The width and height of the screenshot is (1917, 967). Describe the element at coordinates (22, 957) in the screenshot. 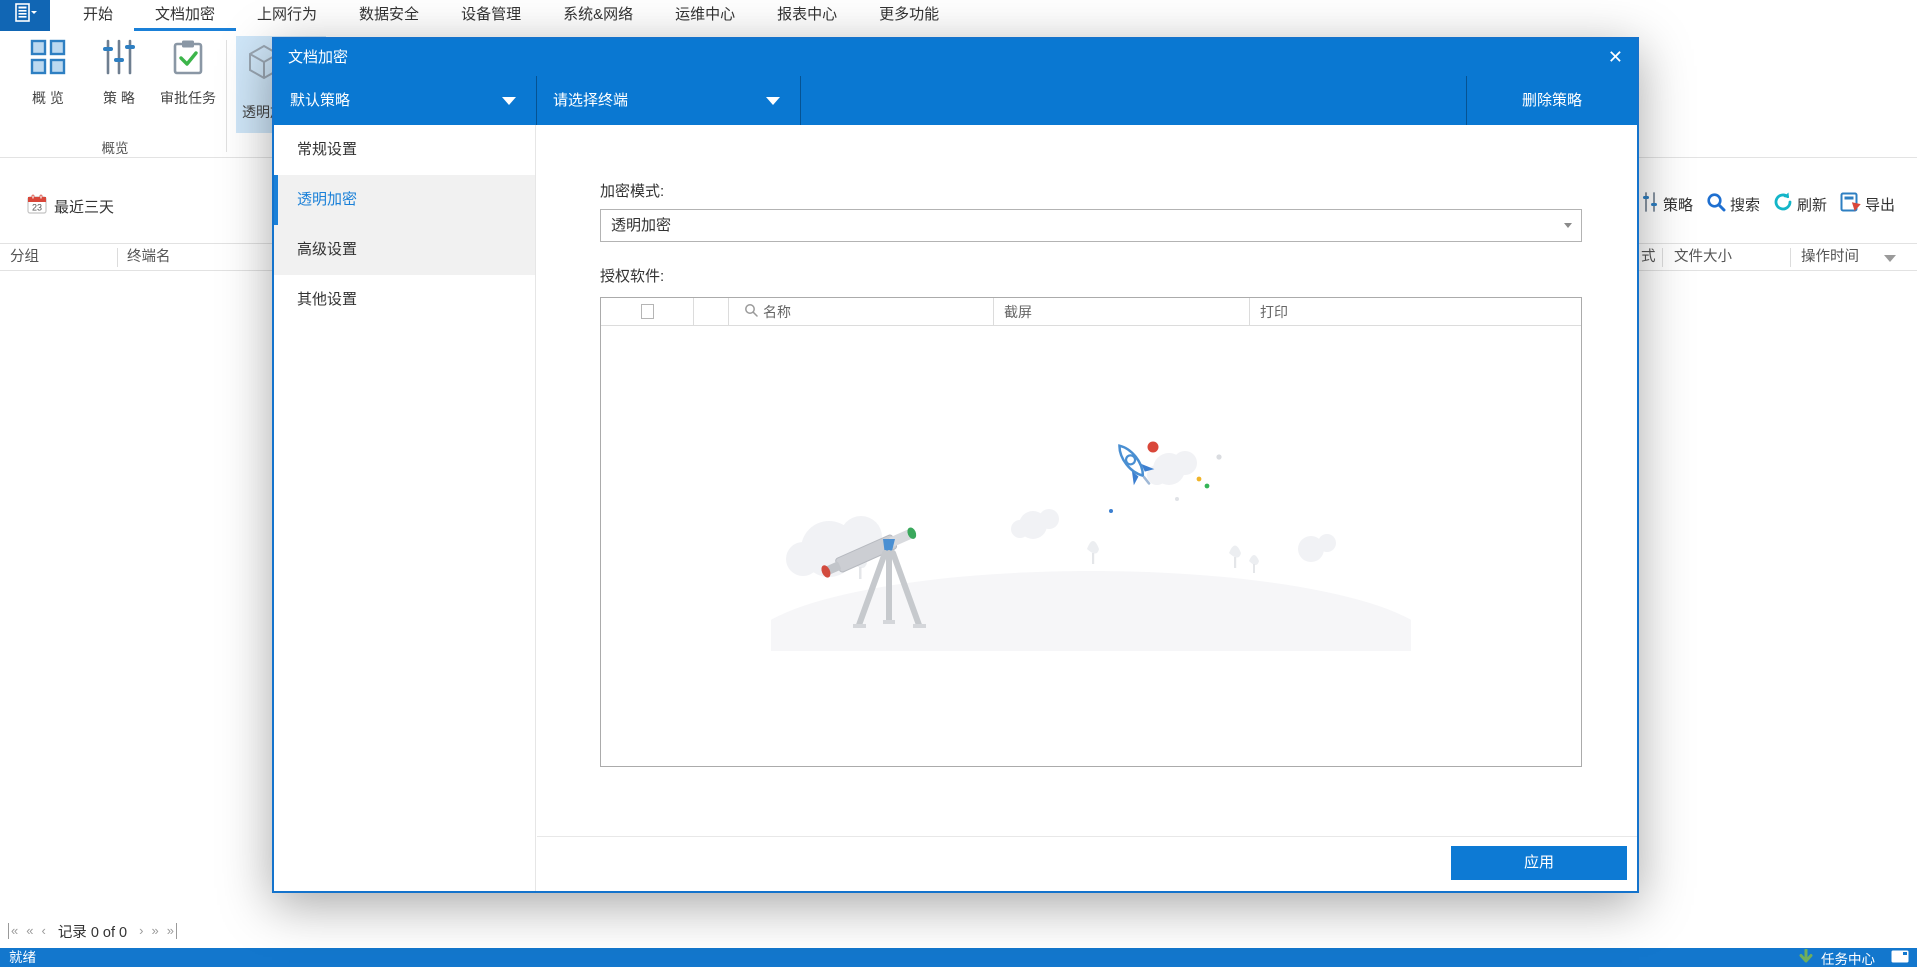

I see `status-ready-label: 就绪` at that location.